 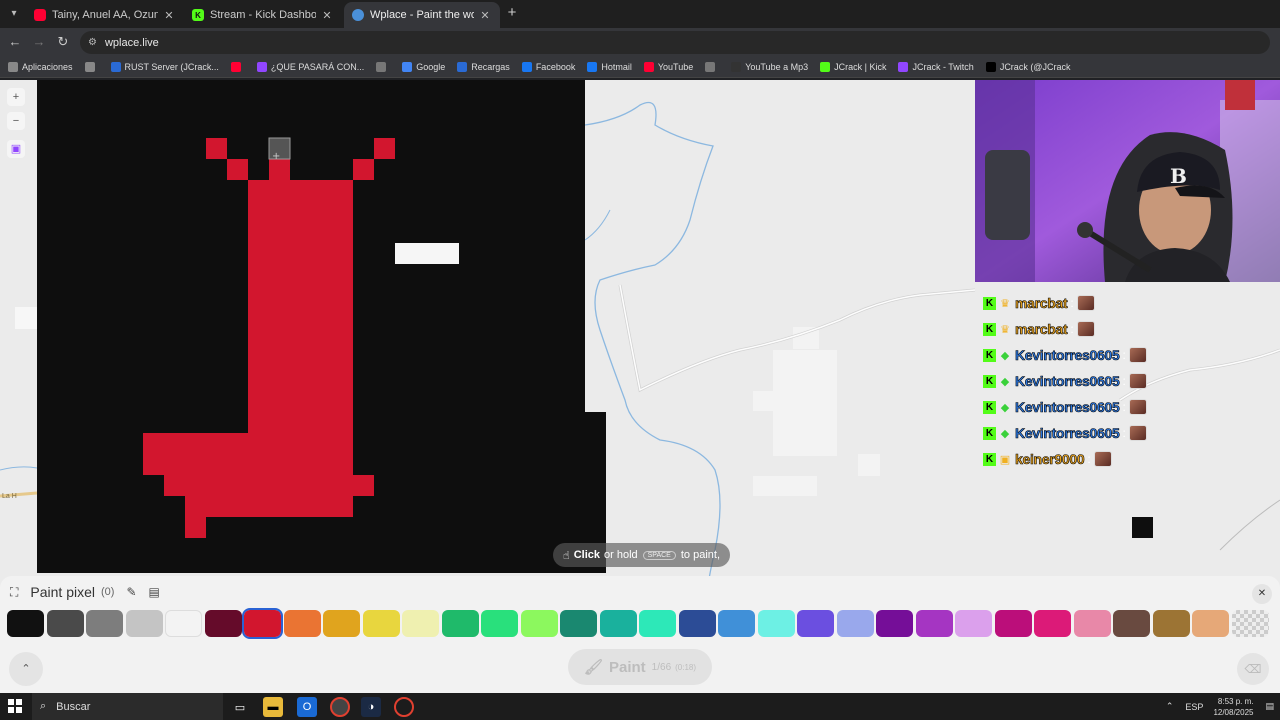 What do you see at coordinates (307, 707) in the screenshot?
I see `outlook-icon: O` at bounding box center [307, 707].